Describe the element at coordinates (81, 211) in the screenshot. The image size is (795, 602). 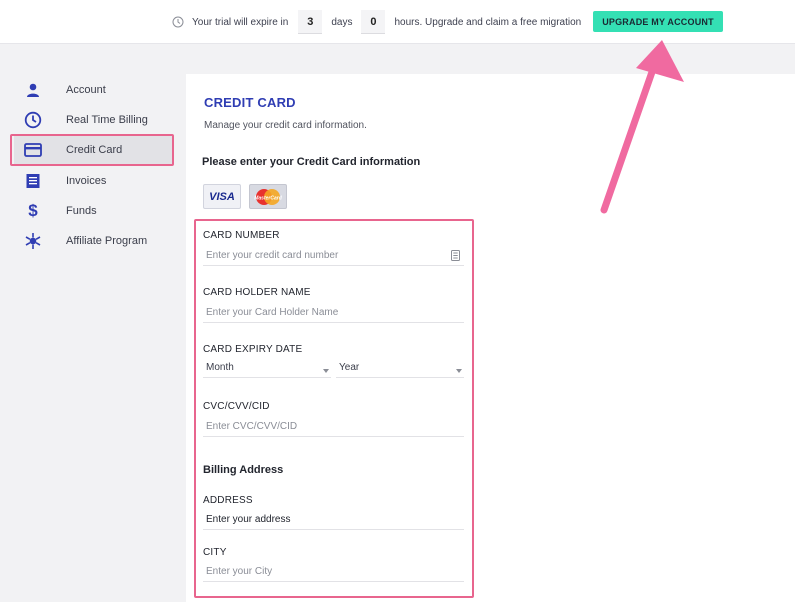
I see `sidebar-item-label: Funds` at that location.